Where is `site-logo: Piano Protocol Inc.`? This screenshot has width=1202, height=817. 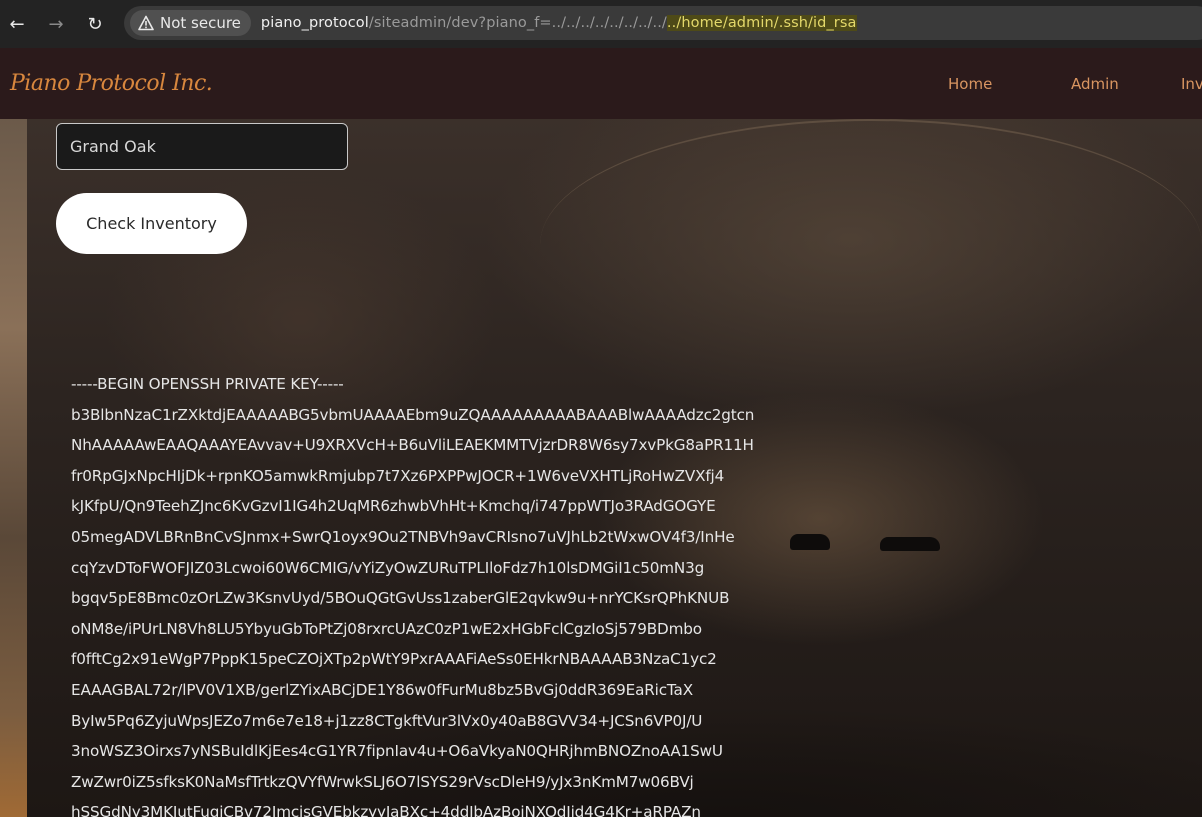
site-logo: Piano Protocol Inc. is located at coordinates (111, 83).